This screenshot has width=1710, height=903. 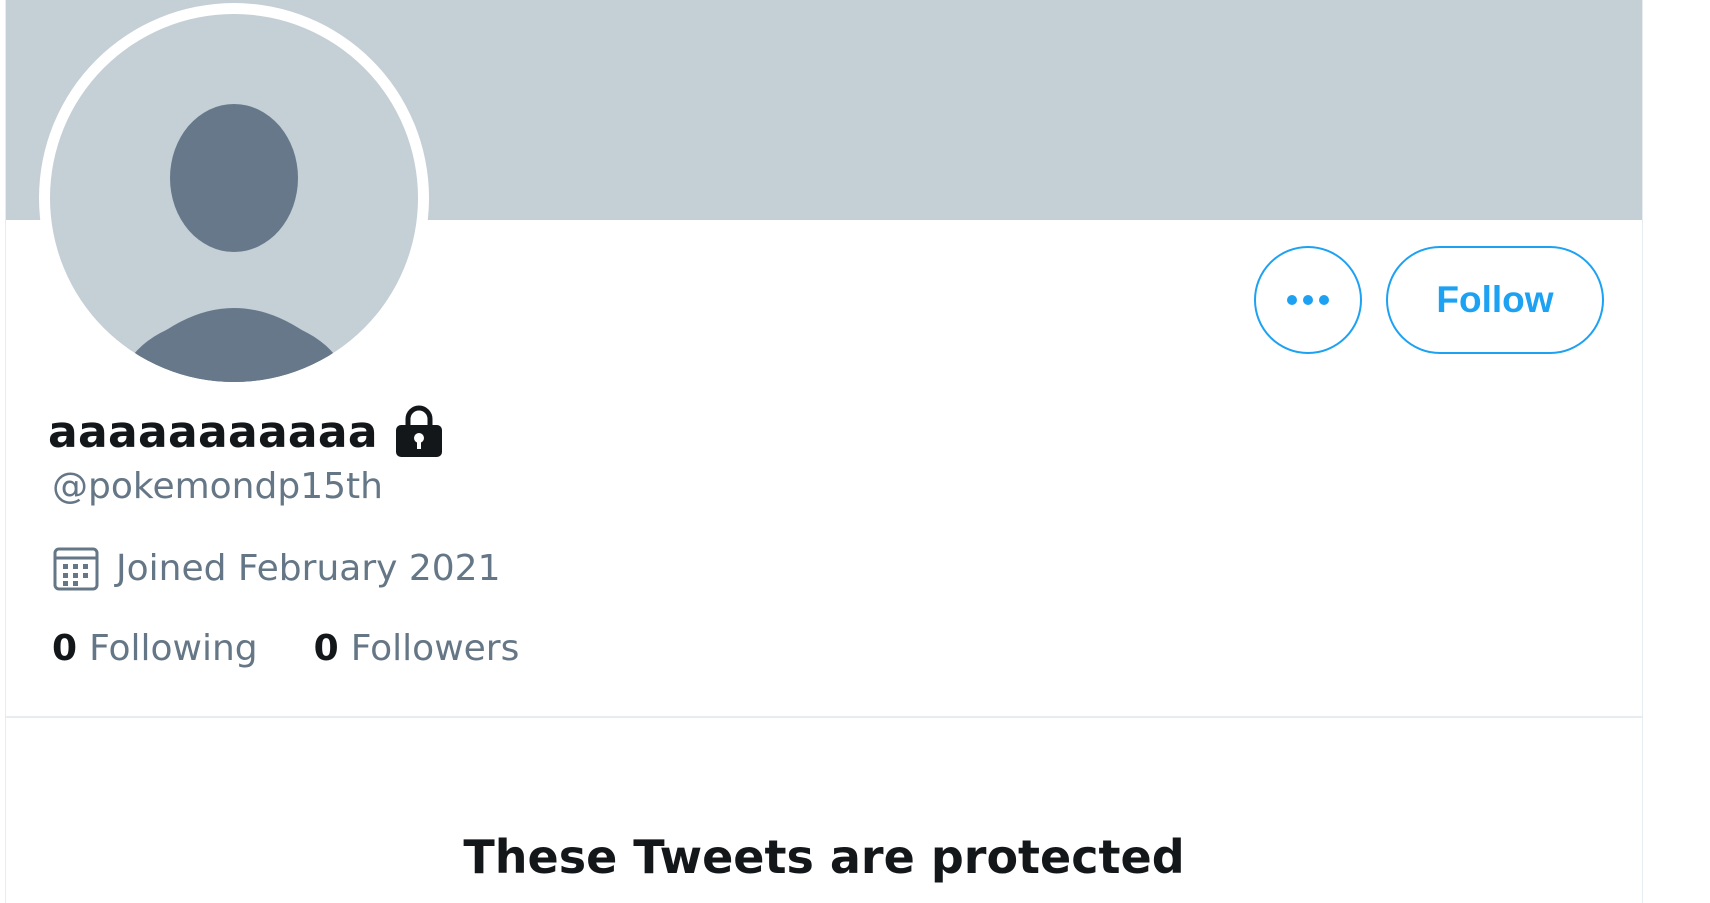 What do you see at coordinates (213, 432) in the screenshot?
I see `display-name: aaaaaaaaaaa` at bounding box center [213, 432].